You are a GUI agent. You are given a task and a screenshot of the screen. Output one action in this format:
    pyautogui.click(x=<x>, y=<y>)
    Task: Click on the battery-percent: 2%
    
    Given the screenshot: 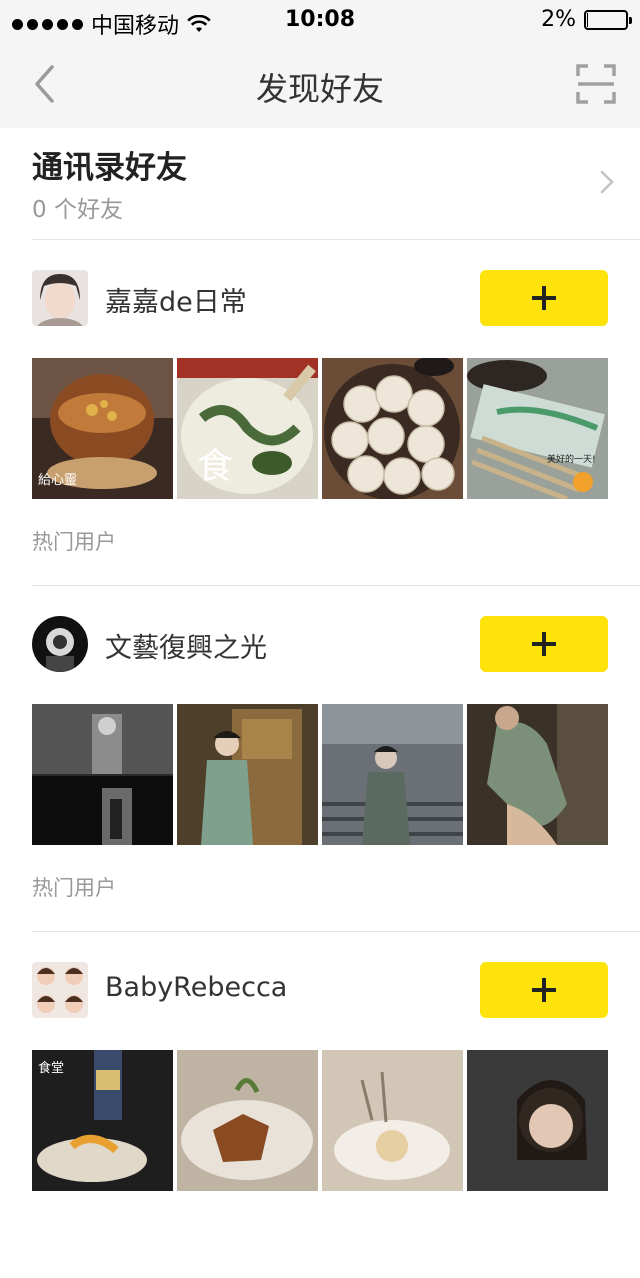 What is the action you would take?
    pyautogui.click(x=558, y=19)
    